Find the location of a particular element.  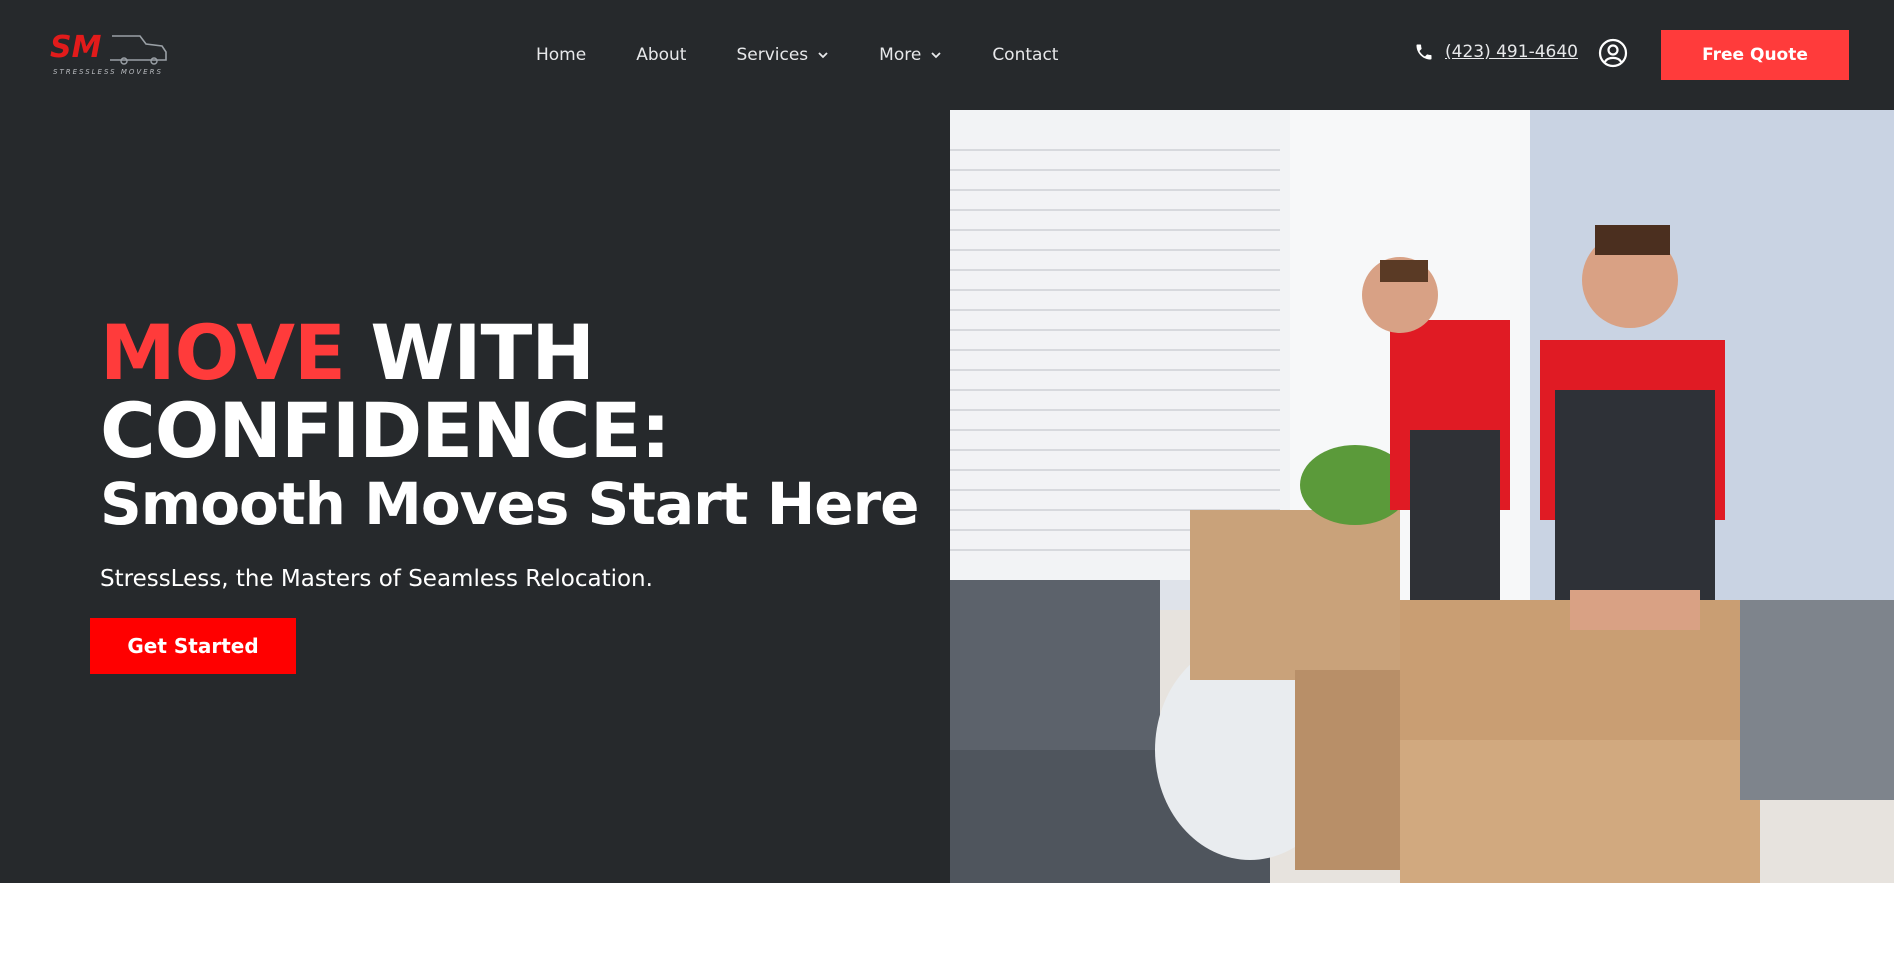

headline-line2: CONFIDENCE: is located at coordinates (385, 430).